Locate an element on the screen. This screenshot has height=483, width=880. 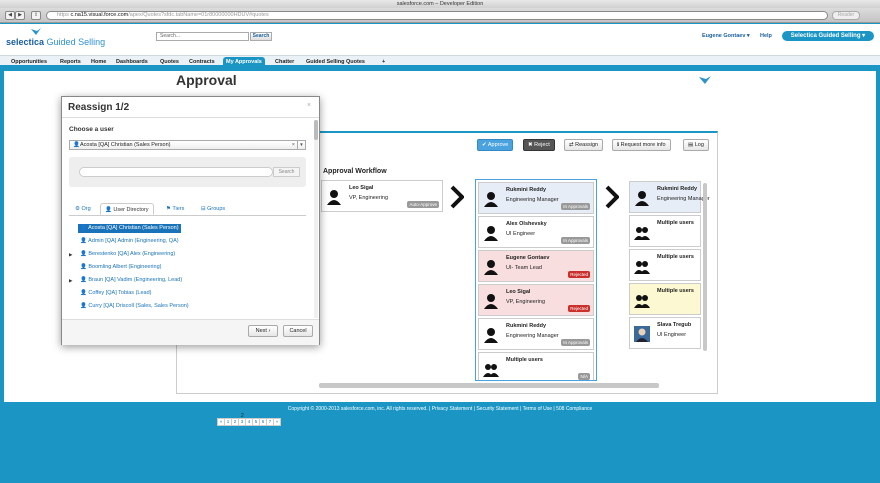
flag-icon: ⚑ is located at coordinates (168, 209).